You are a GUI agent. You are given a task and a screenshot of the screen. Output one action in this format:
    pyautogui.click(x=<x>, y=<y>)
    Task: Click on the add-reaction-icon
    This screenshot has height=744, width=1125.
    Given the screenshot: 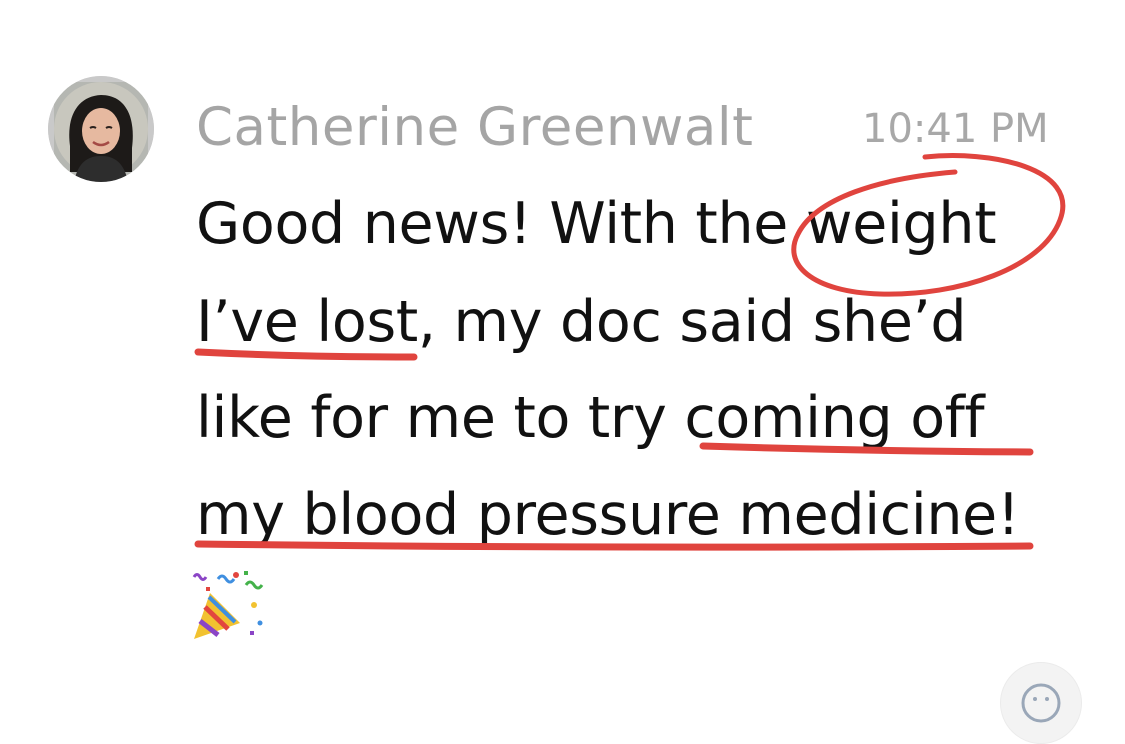 What is the action you would take?
    pyautogui.click(x=1041, y=703)
    